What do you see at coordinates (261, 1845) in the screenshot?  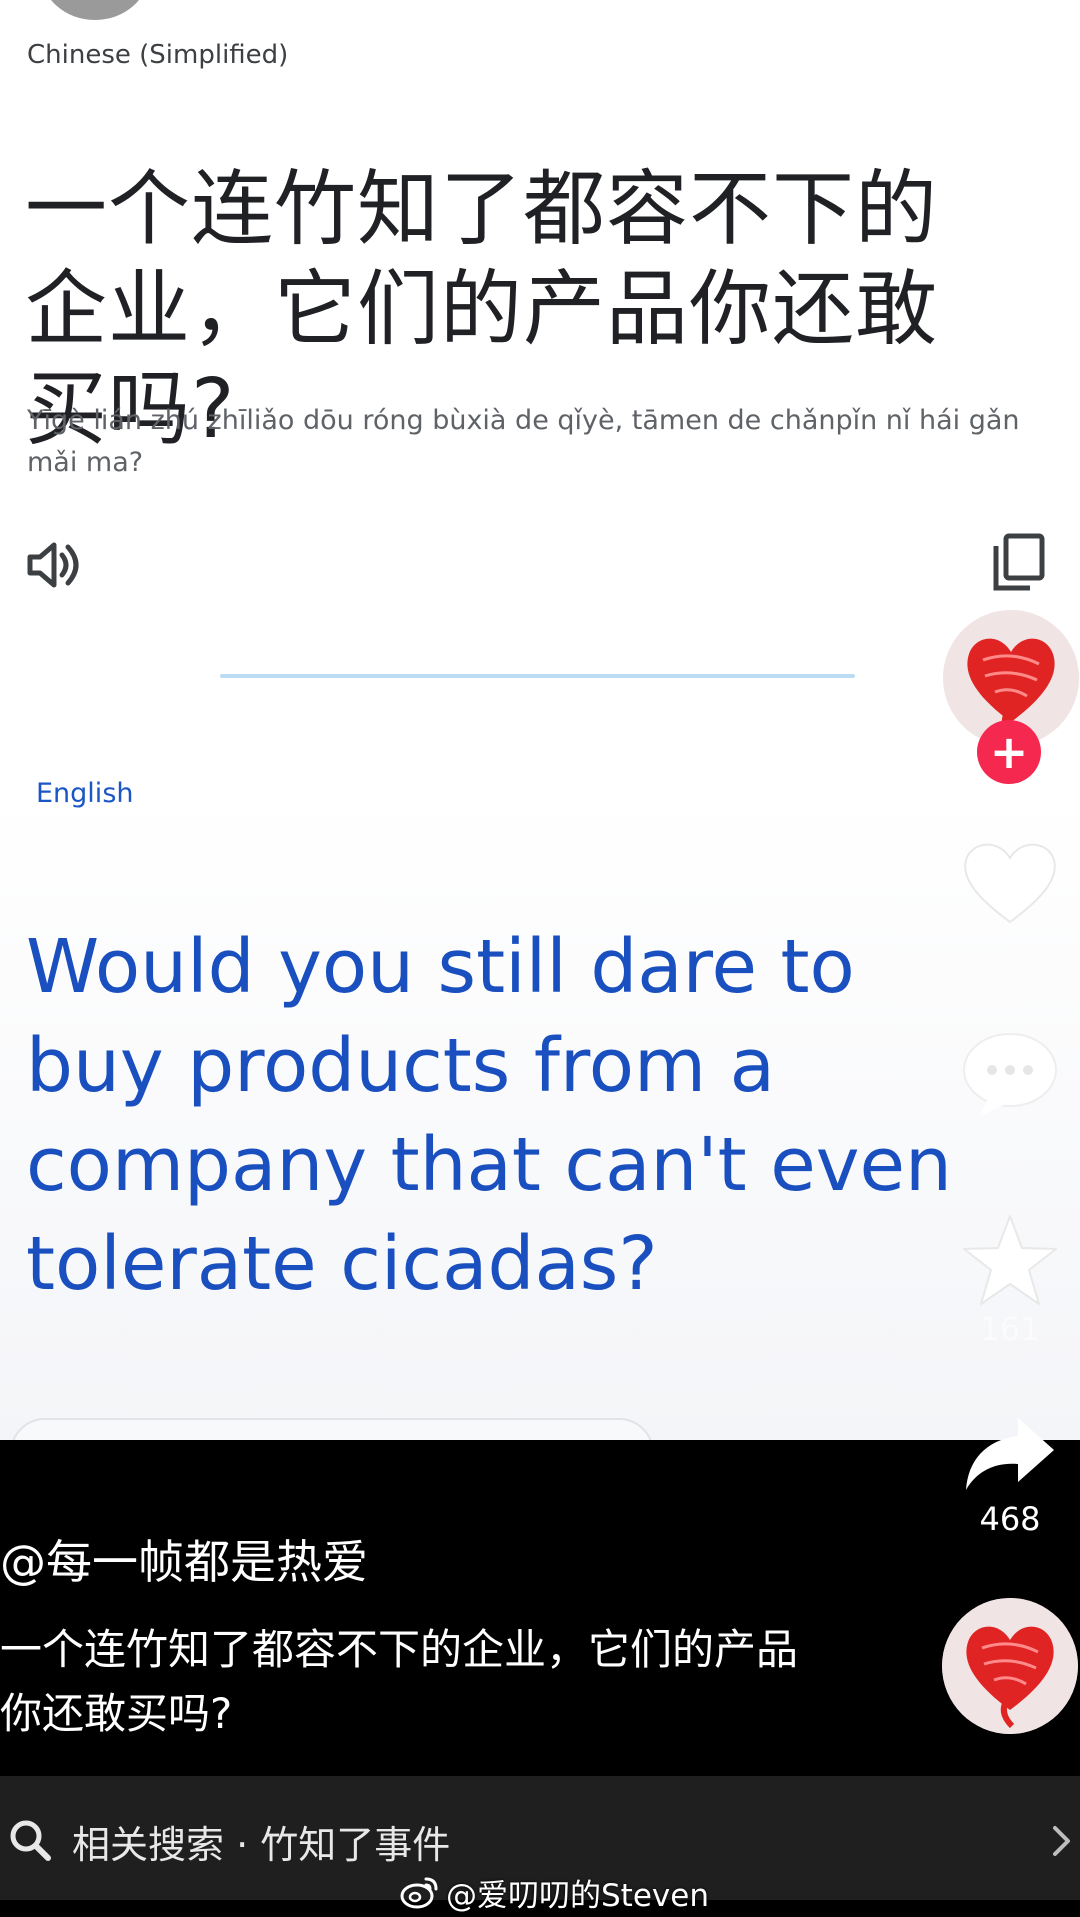 I see `related-search-text: 相关搜索 · 竹知了事件` at bounding box center [261, 1845].